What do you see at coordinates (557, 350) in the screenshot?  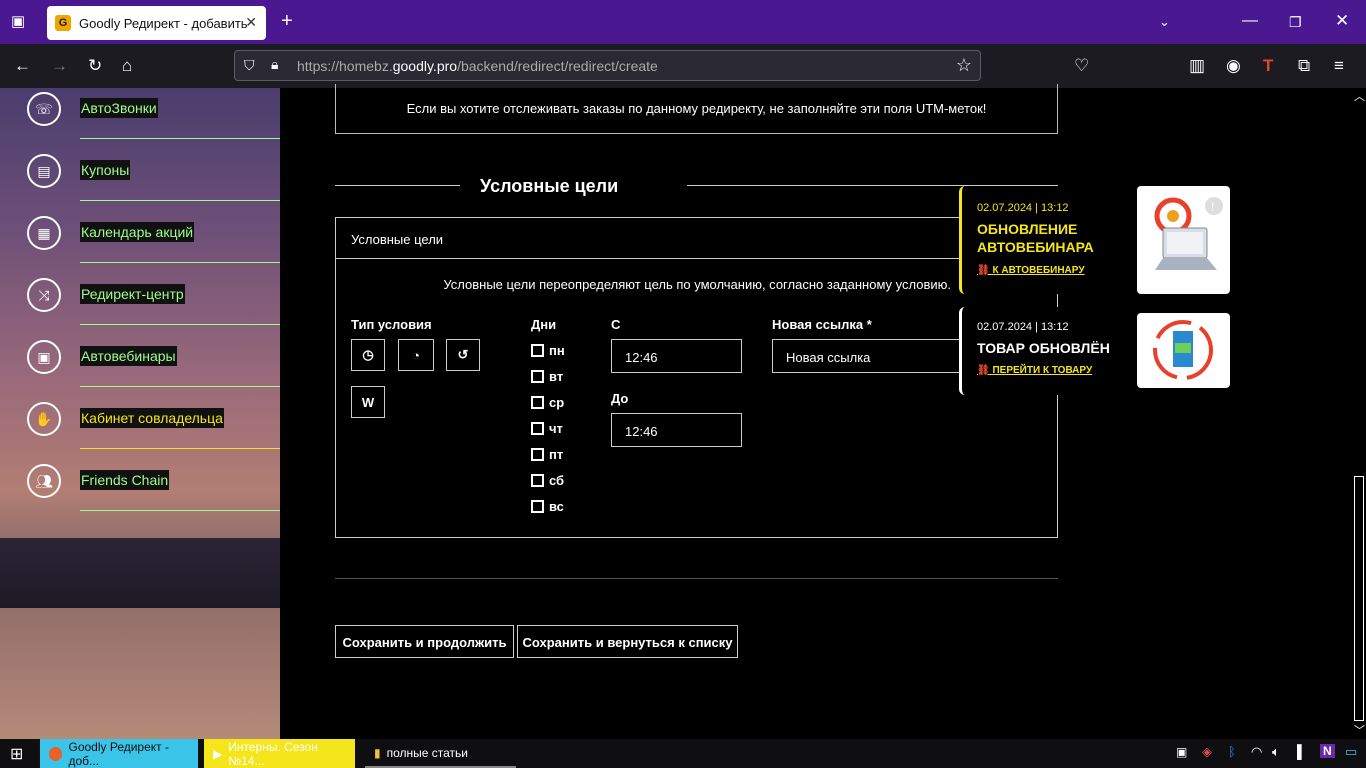 I see `day-label: пн` at bounding box center [557, 350].